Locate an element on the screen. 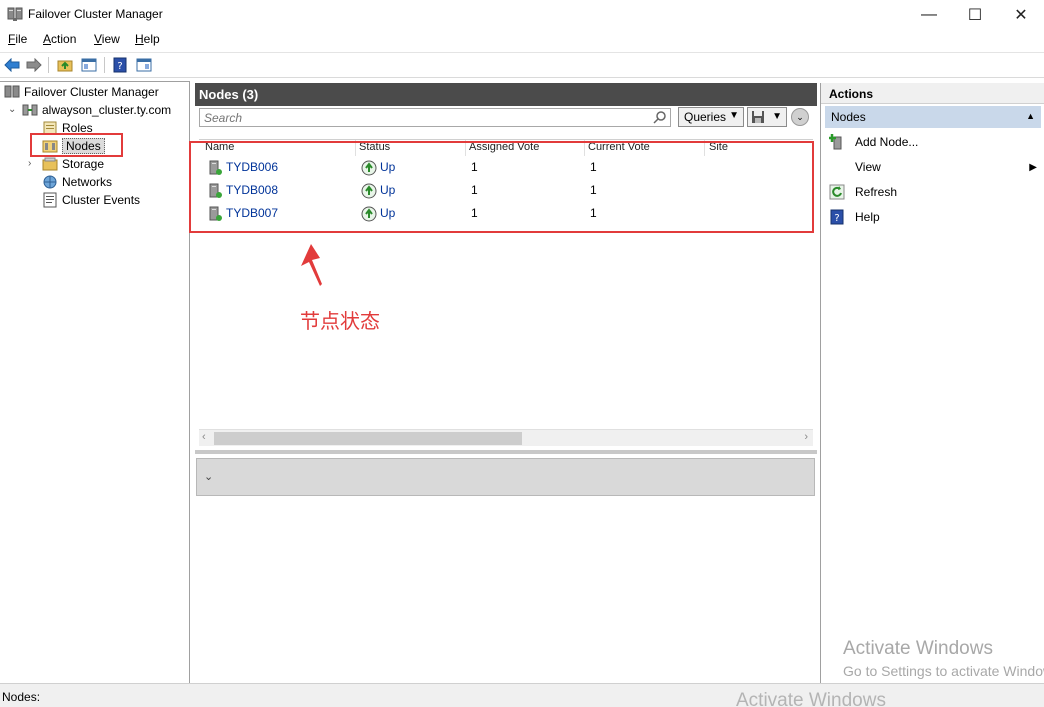  show-hide-action-pane-button is located at coordinates (144, 65).